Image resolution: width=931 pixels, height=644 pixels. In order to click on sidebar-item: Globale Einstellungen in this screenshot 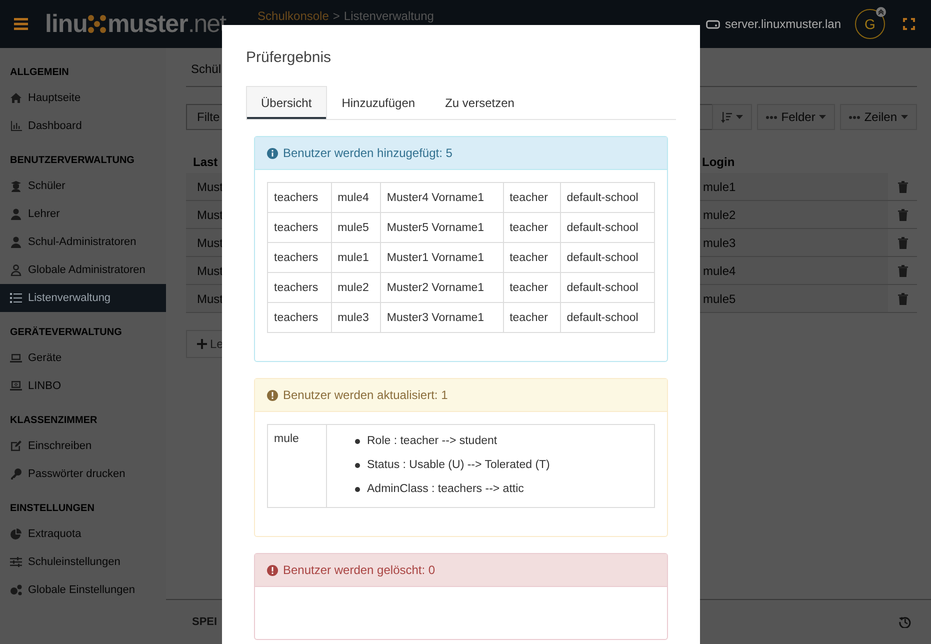, I will do `click(83, 590)`.